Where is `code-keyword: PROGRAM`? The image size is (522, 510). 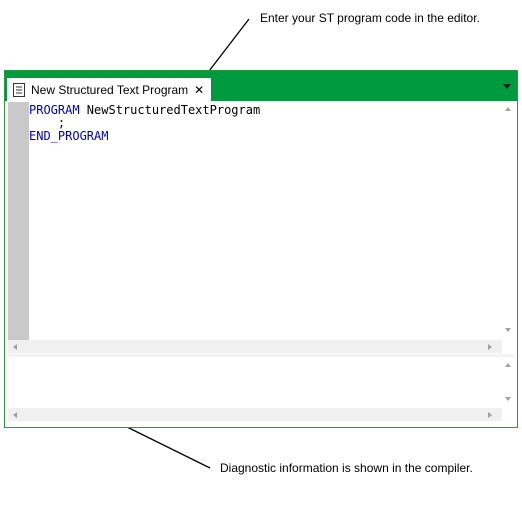
code-keyword: PROGRAM is located at coordinates (54, 110).